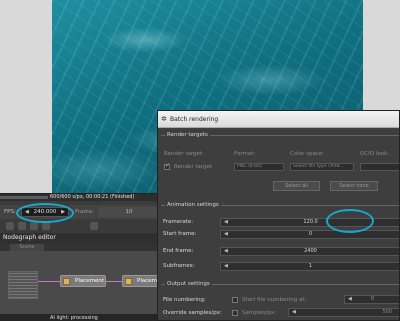 This screenshot has width=400, height=321. What do you see at coordinates (192, 313) in the screenshot?
I see `override-samples-label: Override samples/px:` at bounding box center [192, 313].